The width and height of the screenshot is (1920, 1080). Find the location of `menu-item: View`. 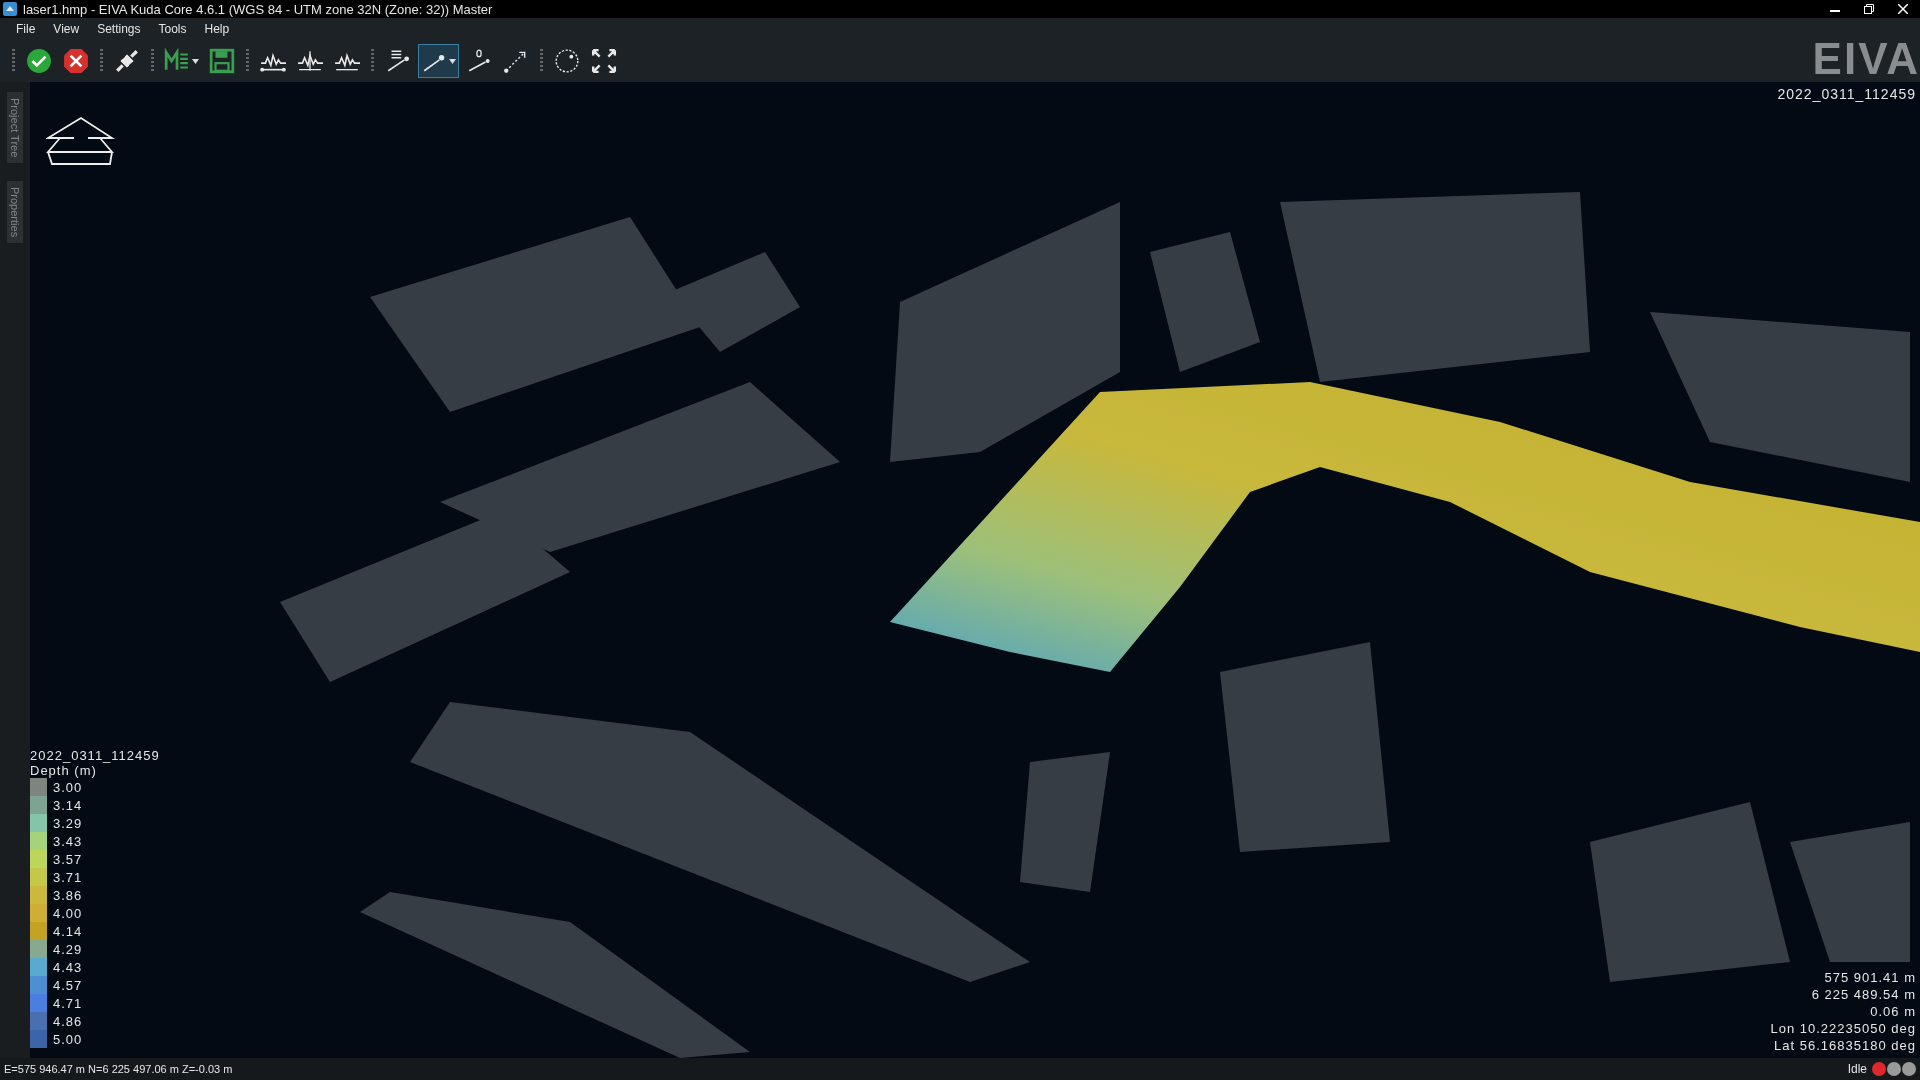

menu-item: View is located at coordinates (66, 29).